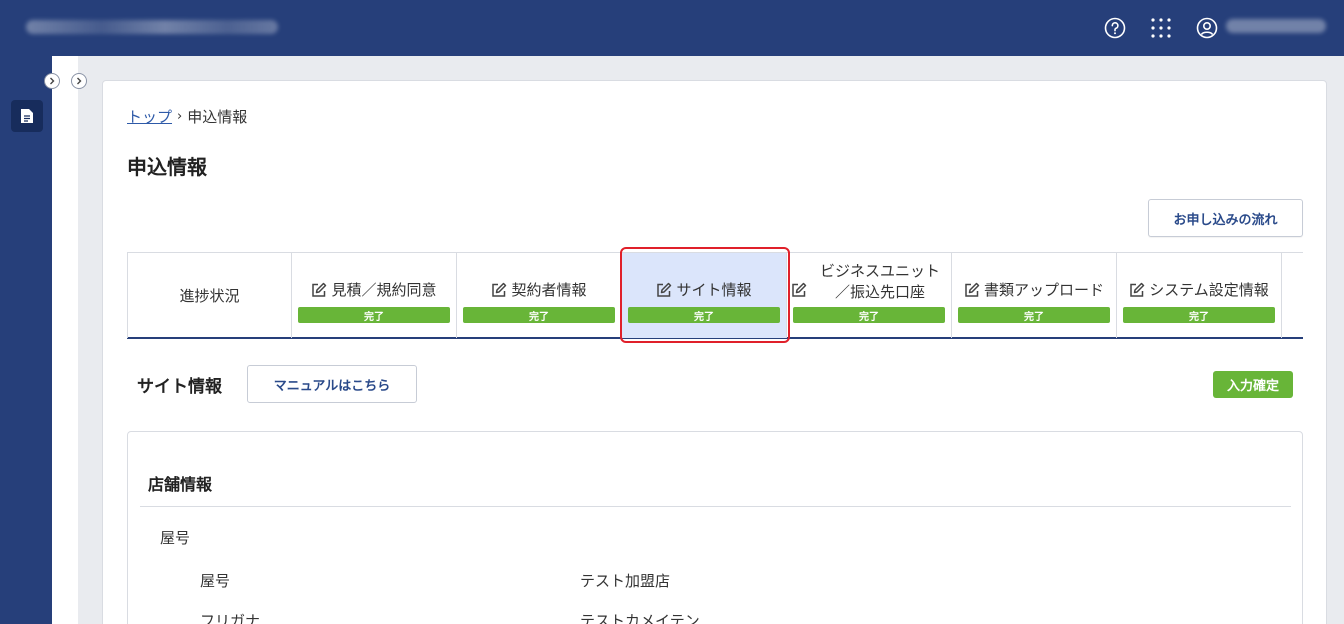 The width and height of the screenshot is (1344, 624). What do you see at coordinates (1225, 218) in the screenshot?
I see `application-flow-button: お申し込みの流れ` at bounding box center [1225, 218].